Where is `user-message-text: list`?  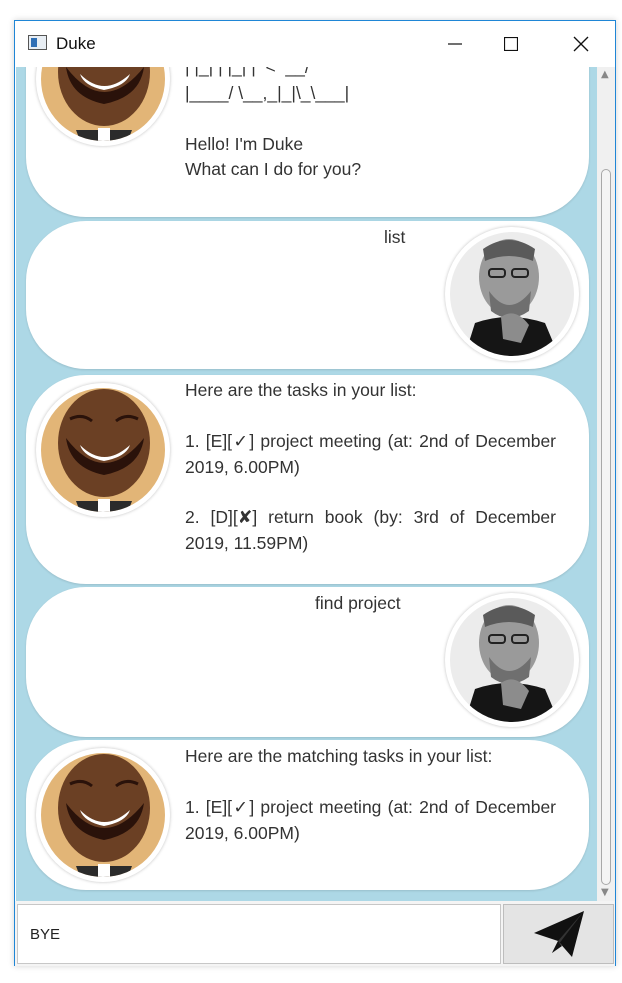 user-message-text: list is located at coordinates (395, 237).